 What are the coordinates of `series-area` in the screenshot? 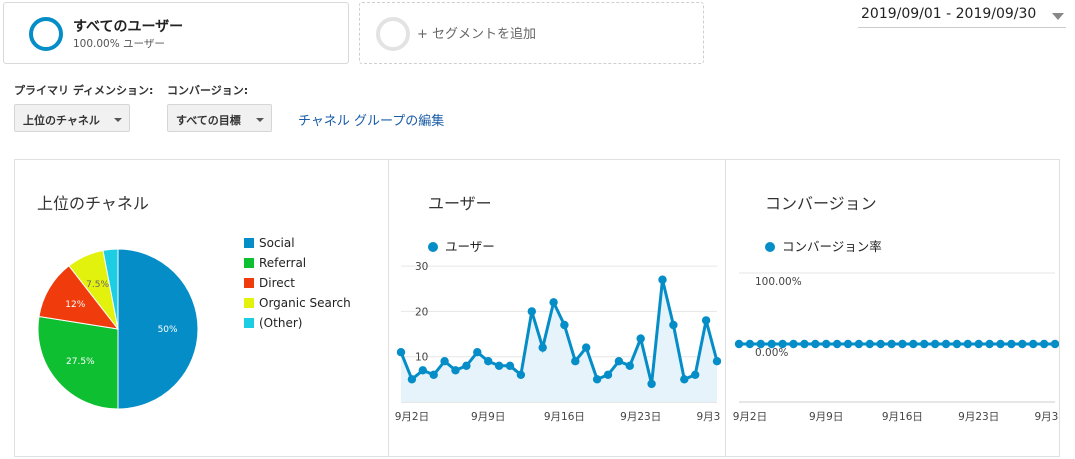 It's located at (559, 340).